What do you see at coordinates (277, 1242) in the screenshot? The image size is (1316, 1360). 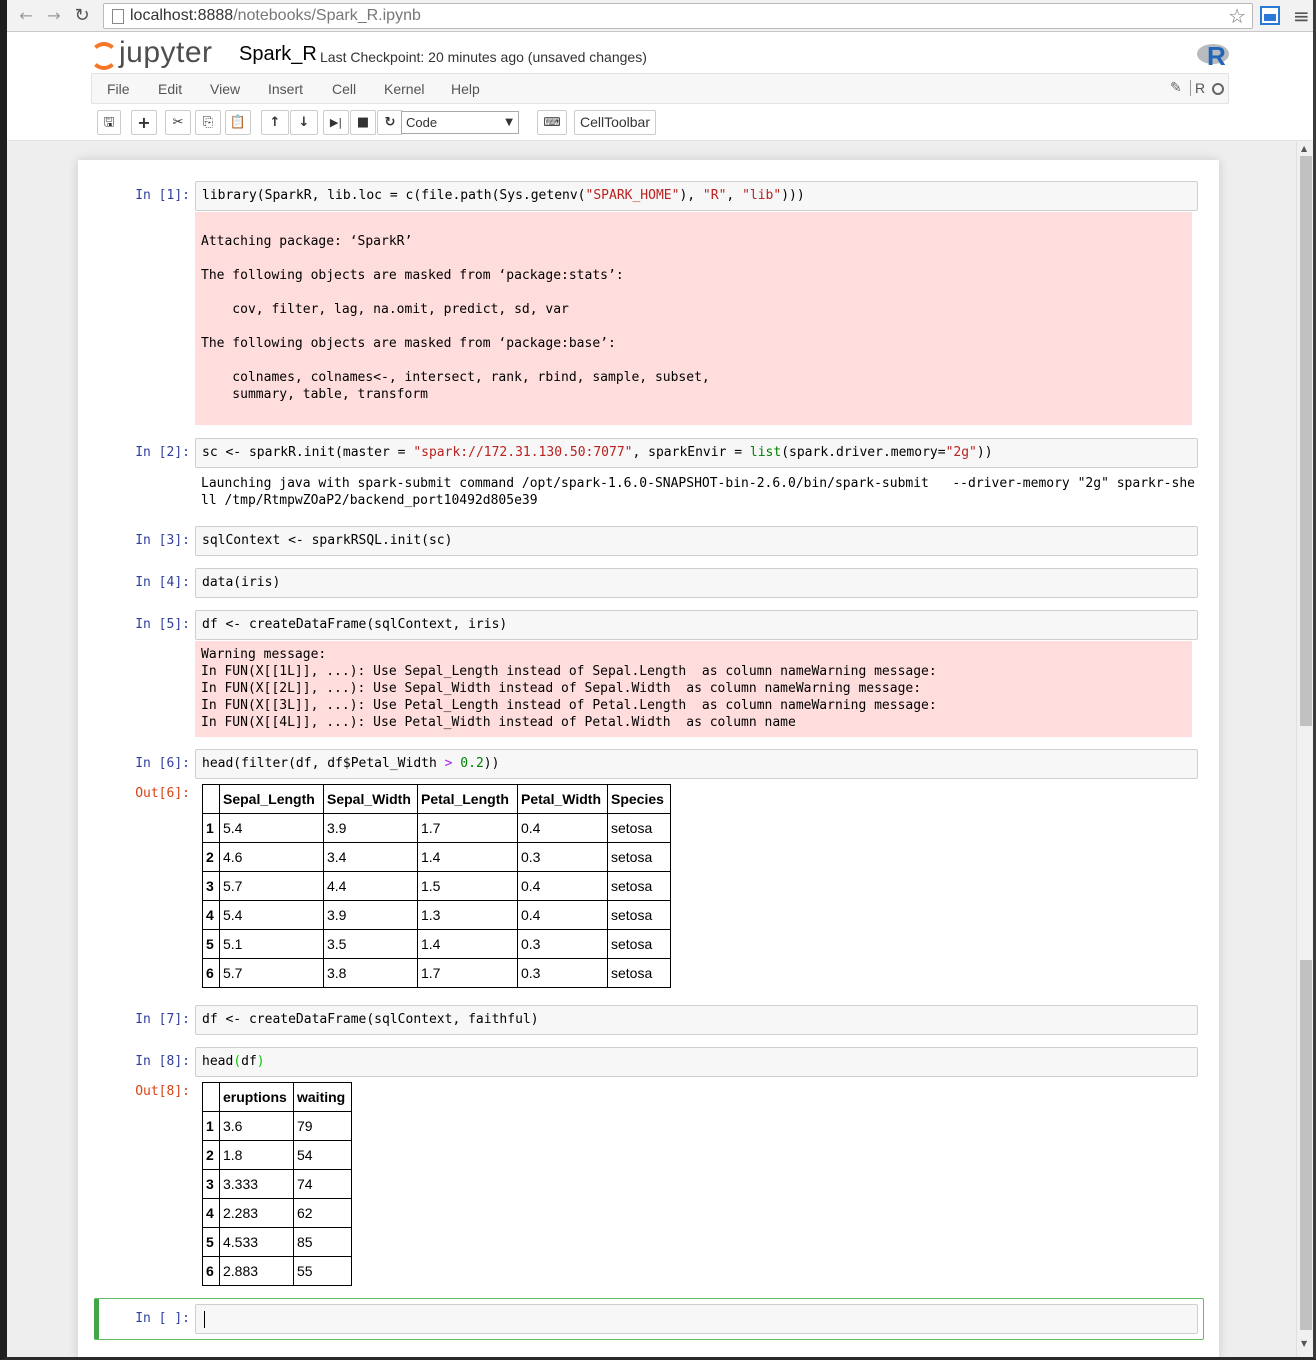 I see `faithful-table-row: 5 4.533 85` at bounding box center [277, 1242].